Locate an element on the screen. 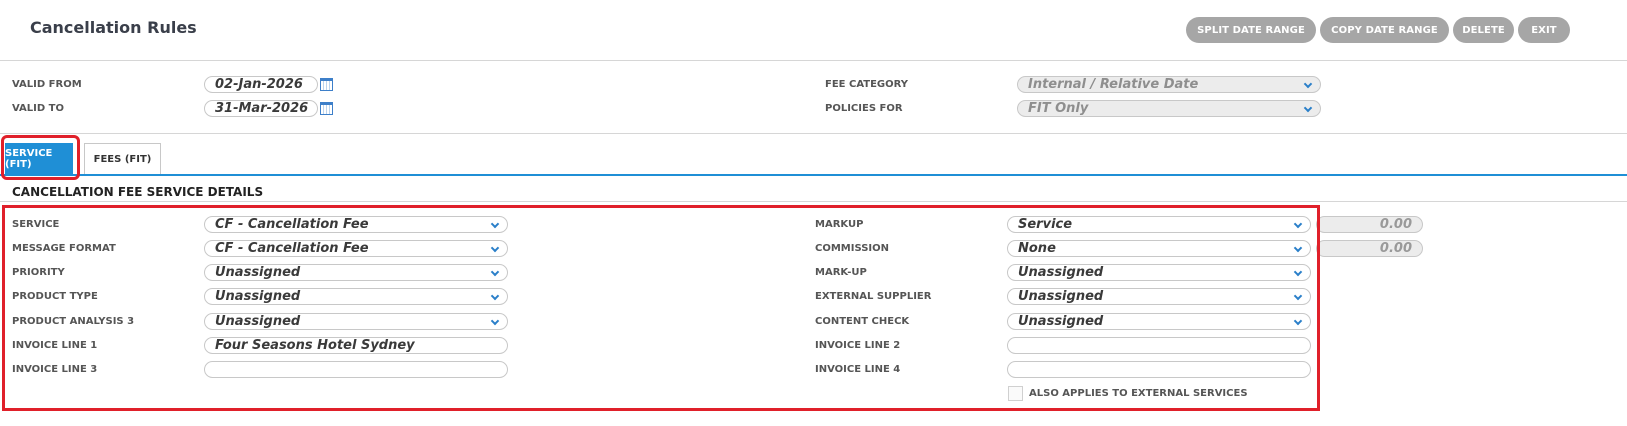  invoice-line1-label: INVOICE LINE 1 is located at coordinates (55, 345).